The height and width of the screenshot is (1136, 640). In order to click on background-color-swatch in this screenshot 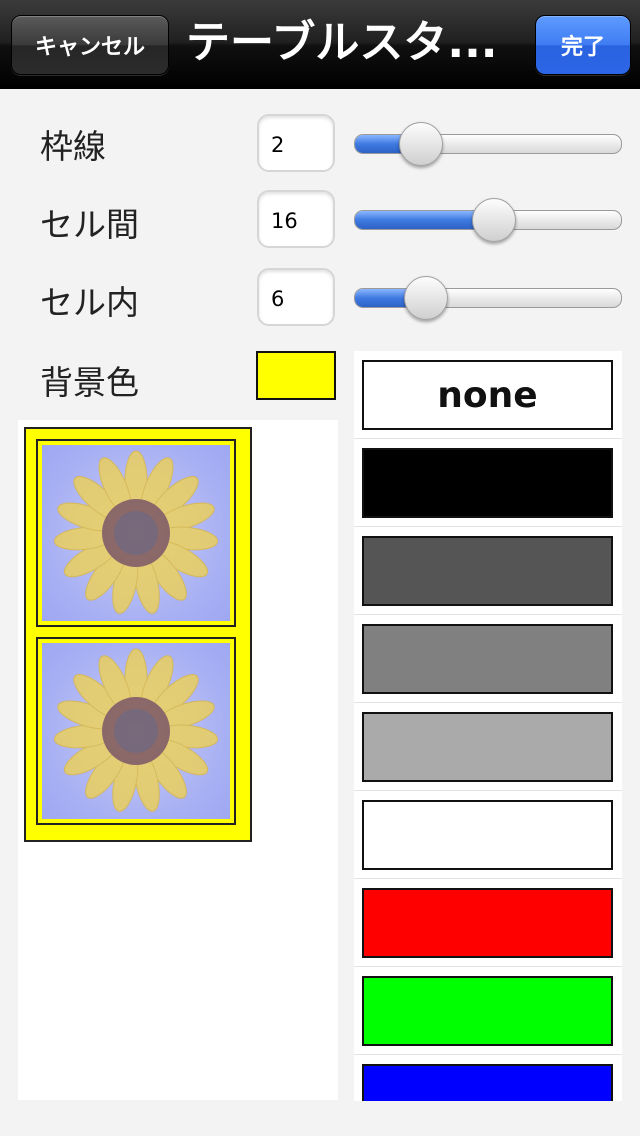, I will do `click(296, 375)`.